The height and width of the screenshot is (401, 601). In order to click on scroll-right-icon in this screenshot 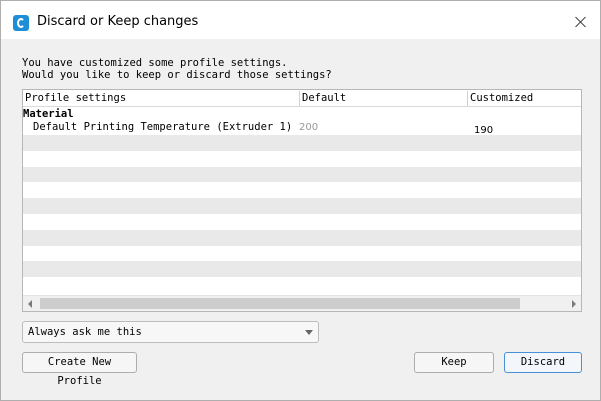, I will do `click(573, 303)`.